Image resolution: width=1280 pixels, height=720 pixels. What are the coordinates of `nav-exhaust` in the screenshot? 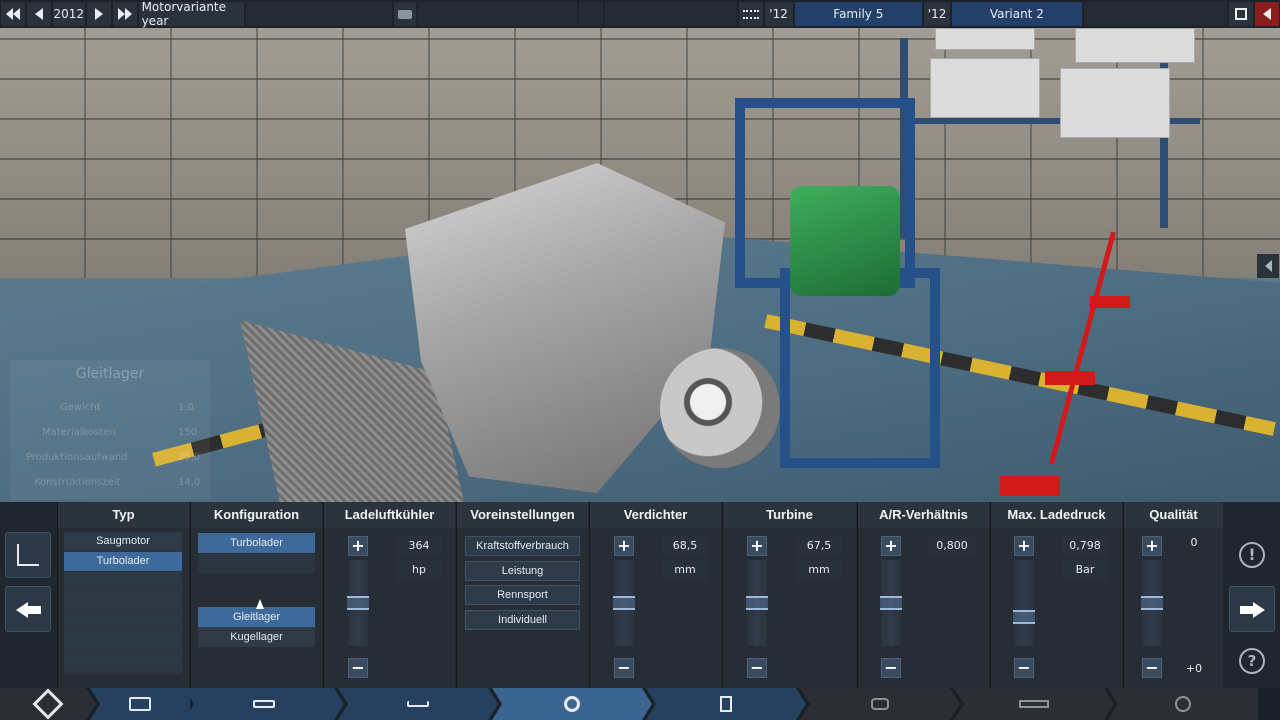 It's located at (880, 704).